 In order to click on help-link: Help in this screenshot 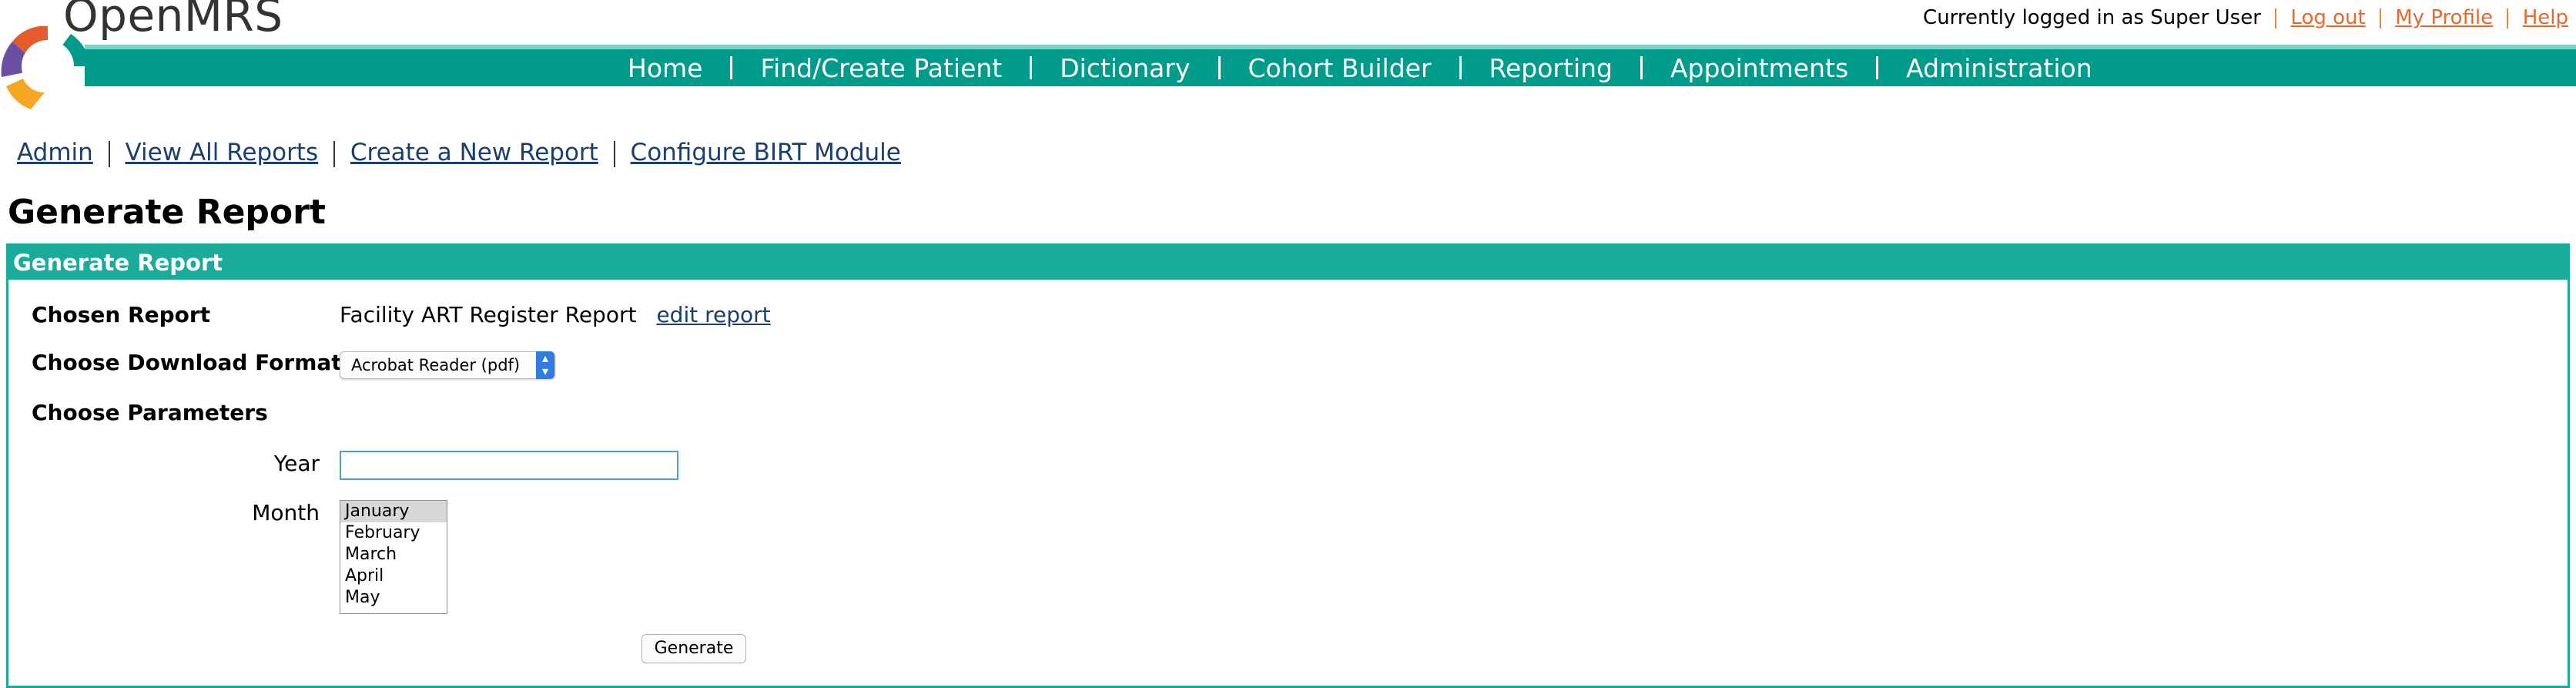, I will do `click(2545, 17)`.